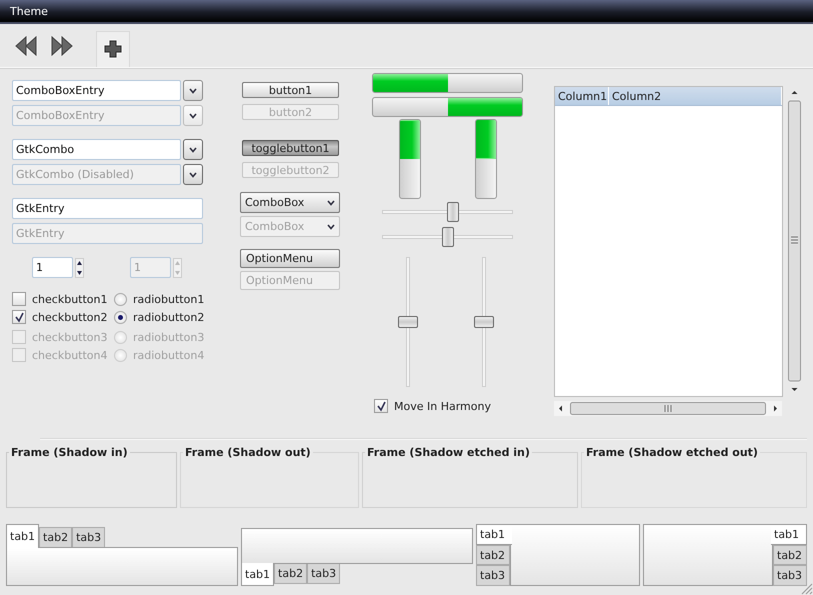 Image resolution: width=813 pixels, height=595 pixels. Describe the element at coordinates (26, 46) in the screenshot. I see `rewind-icon` at that location.